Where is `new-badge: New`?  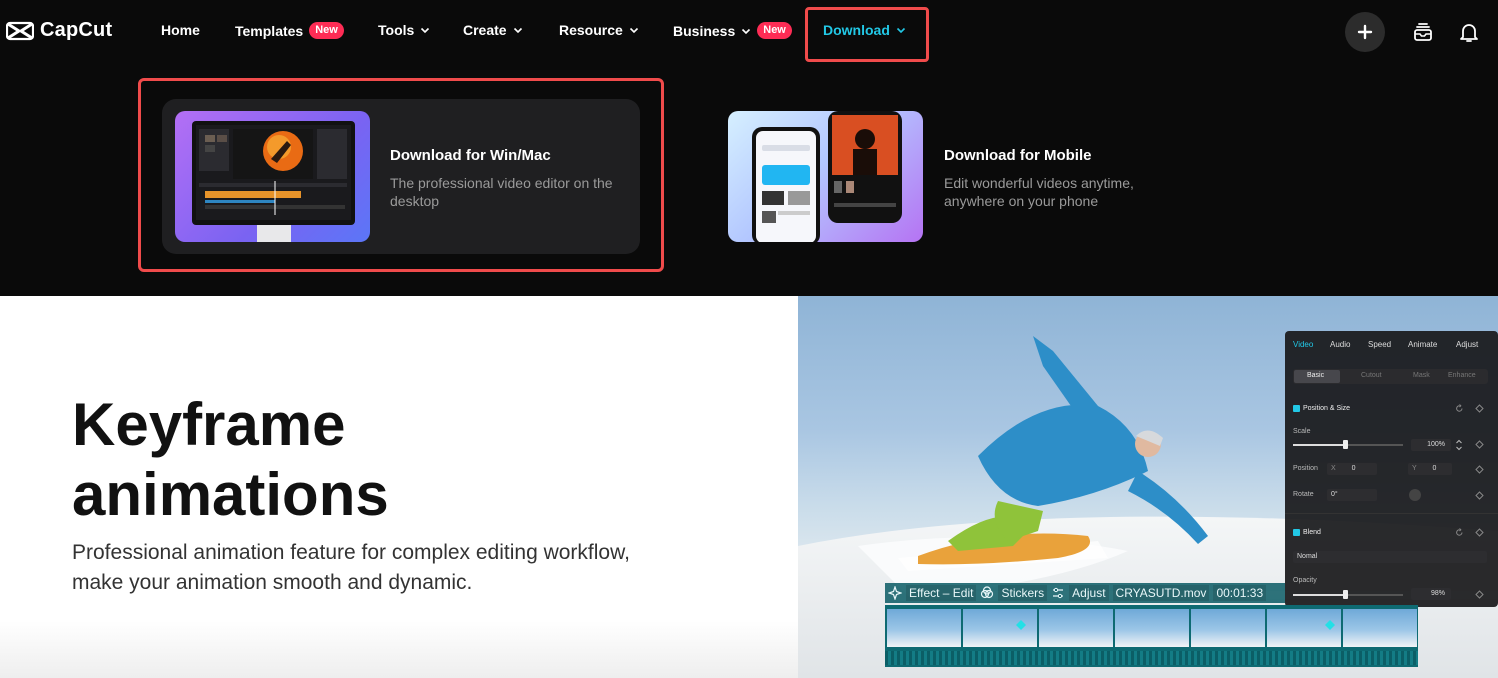 new-badge: New is located at coordinates (774, 30).